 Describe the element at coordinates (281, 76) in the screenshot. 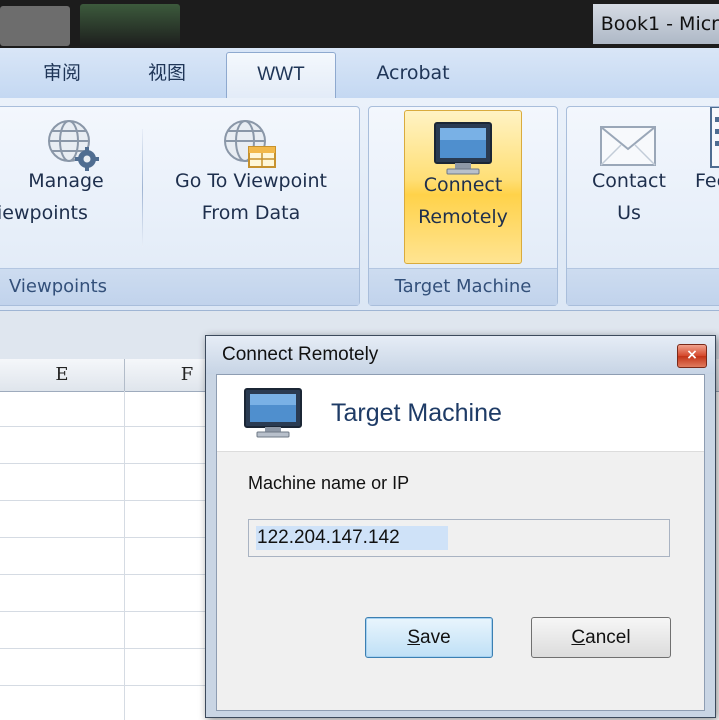

I see `tab-wwt: WWT` at that location.